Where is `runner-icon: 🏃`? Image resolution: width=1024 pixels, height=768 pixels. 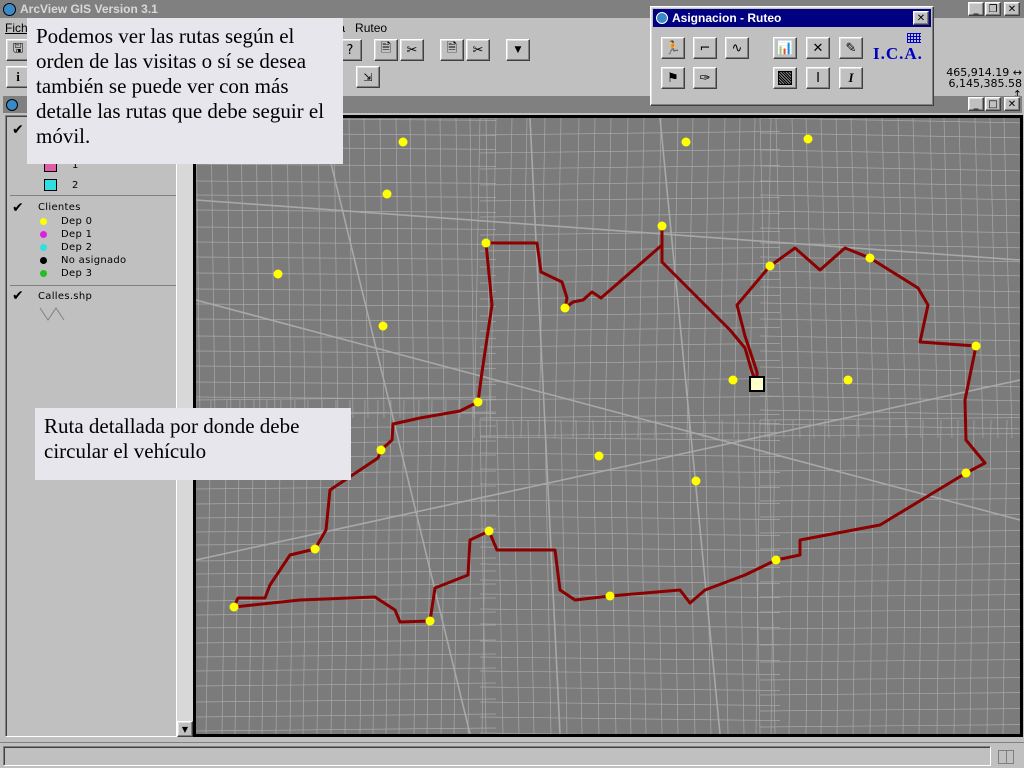 runner-icon: 🏃 is located at coordinates (673, 48).